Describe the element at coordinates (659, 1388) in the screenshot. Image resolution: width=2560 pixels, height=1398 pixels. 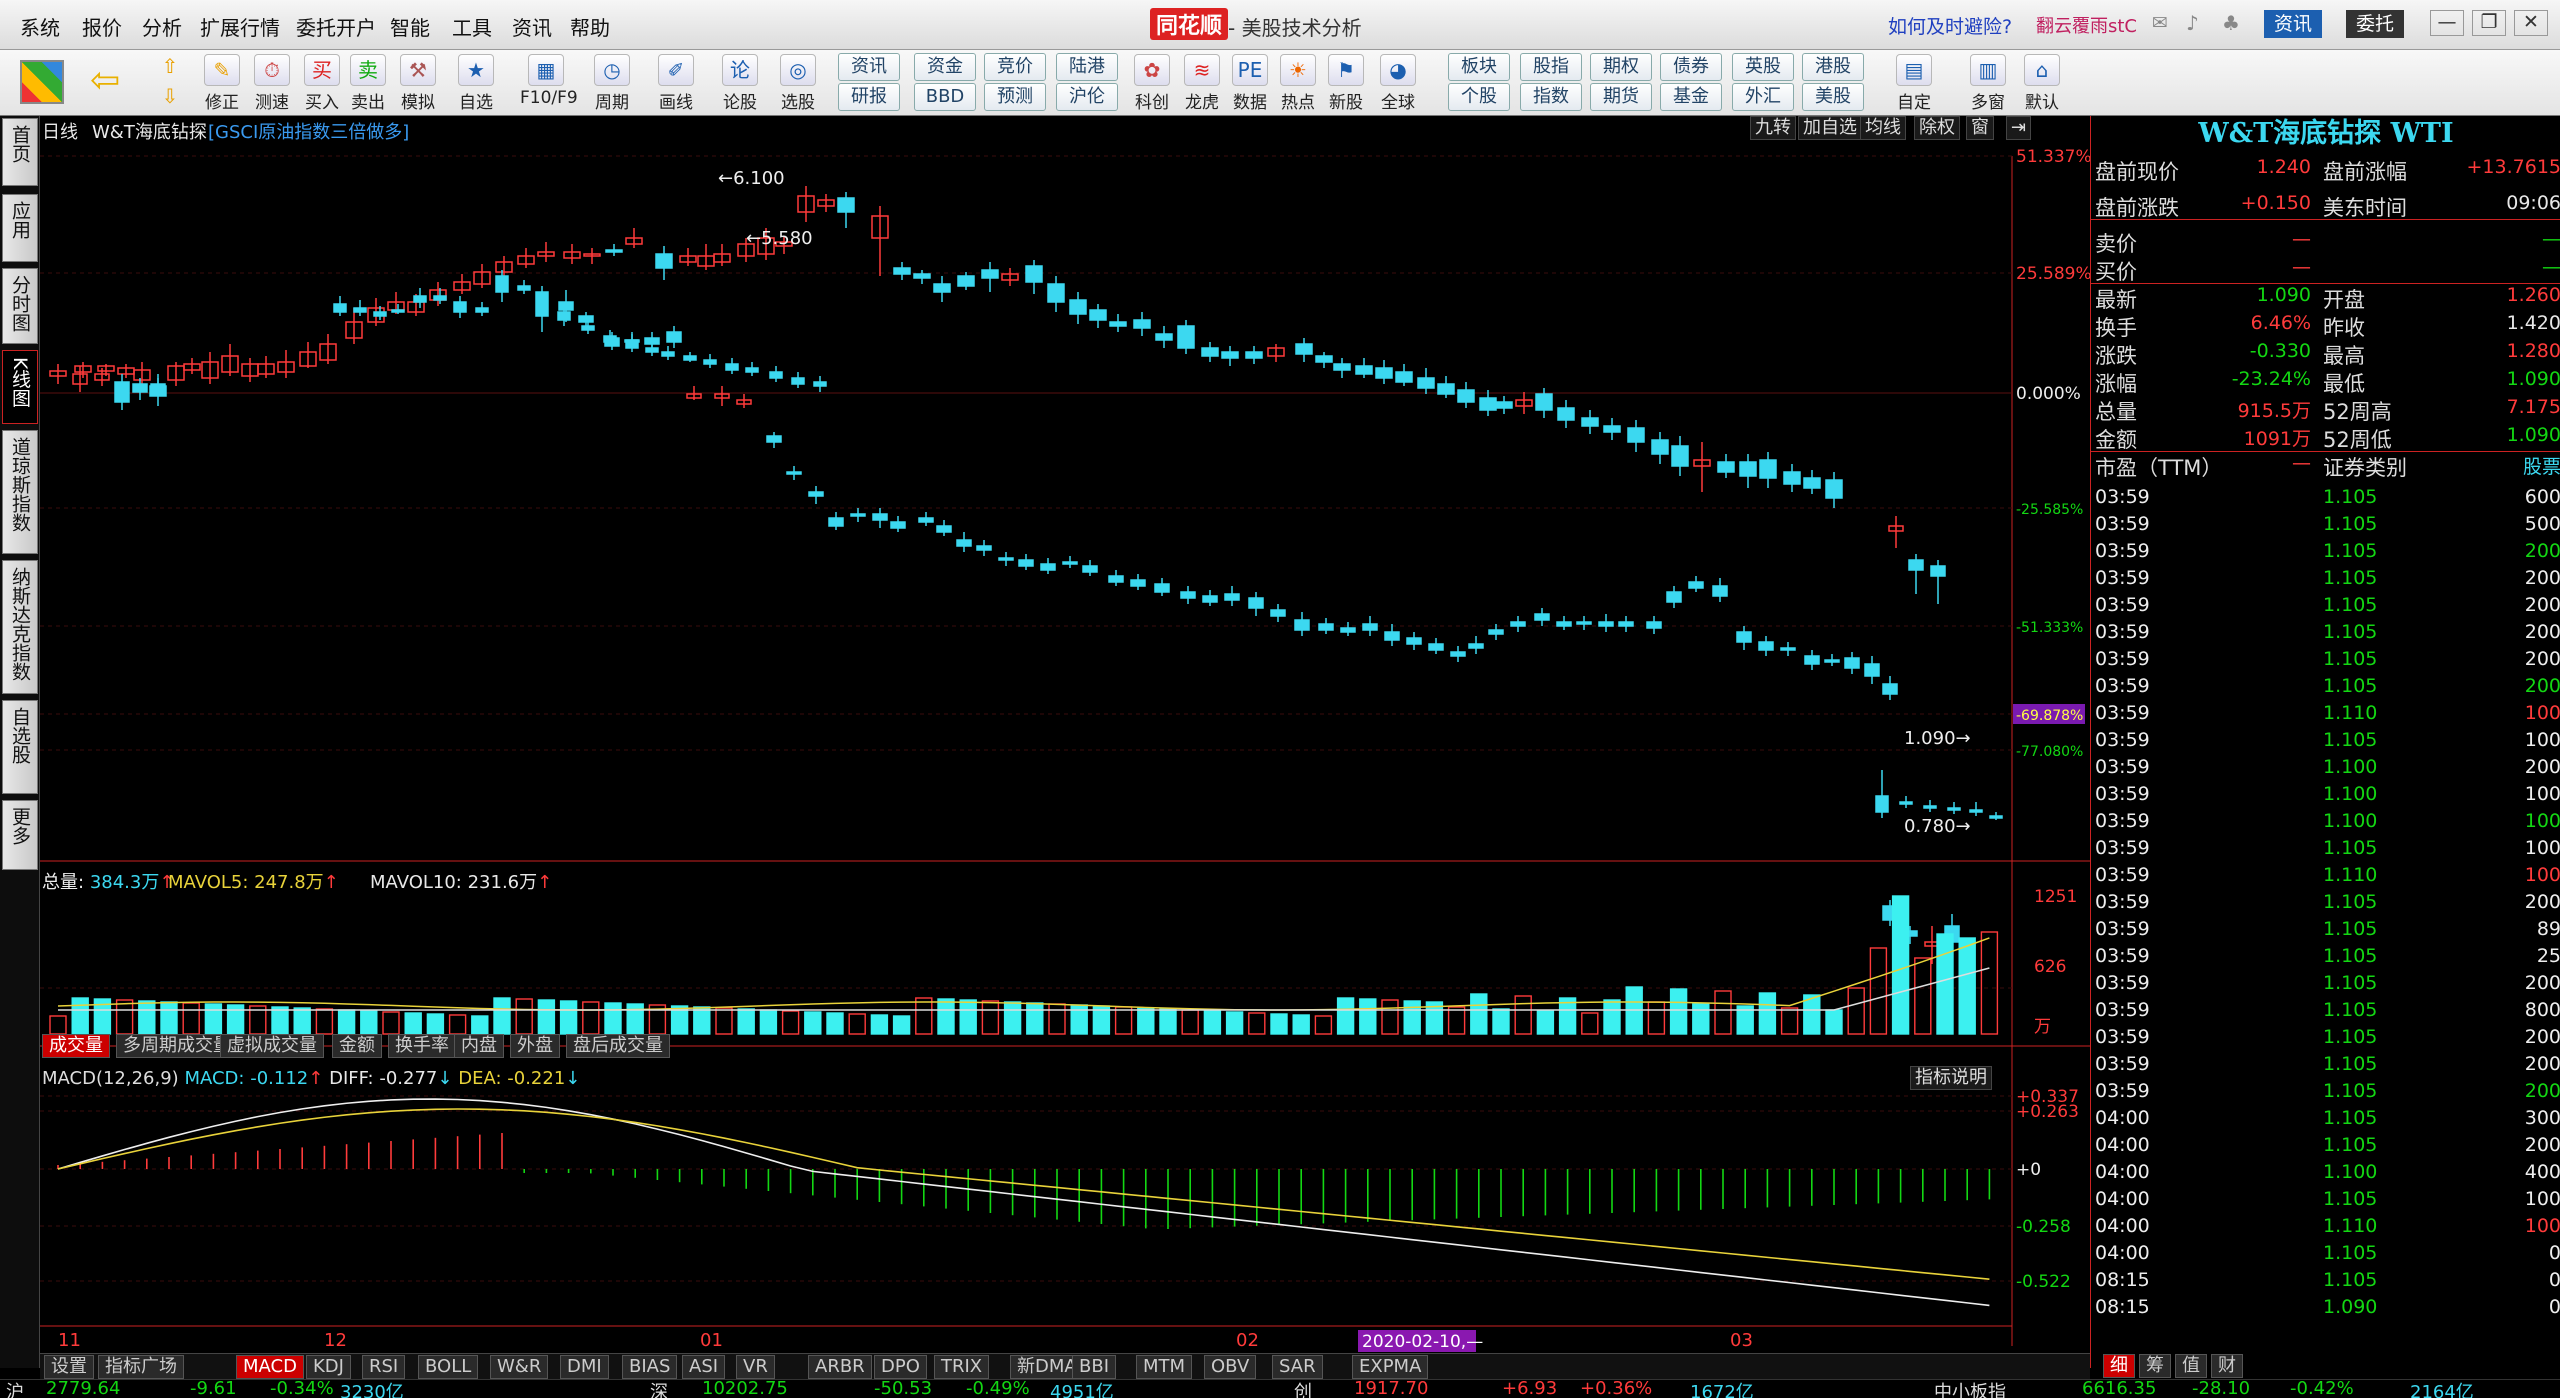
I see `index-name: 深` at that location.